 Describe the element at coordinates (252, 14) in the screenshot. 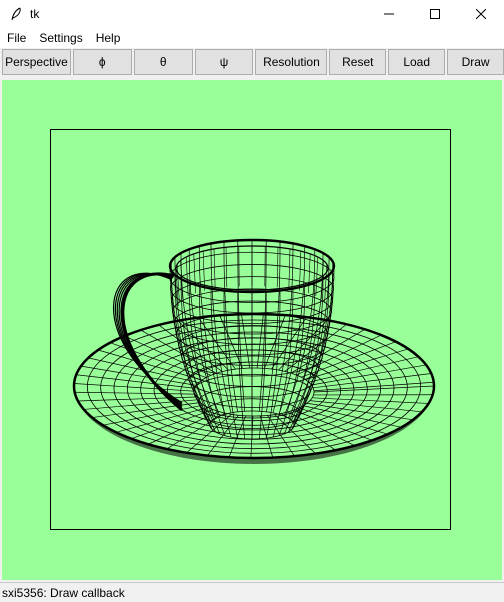

I see `title-bar: tk` at that location.